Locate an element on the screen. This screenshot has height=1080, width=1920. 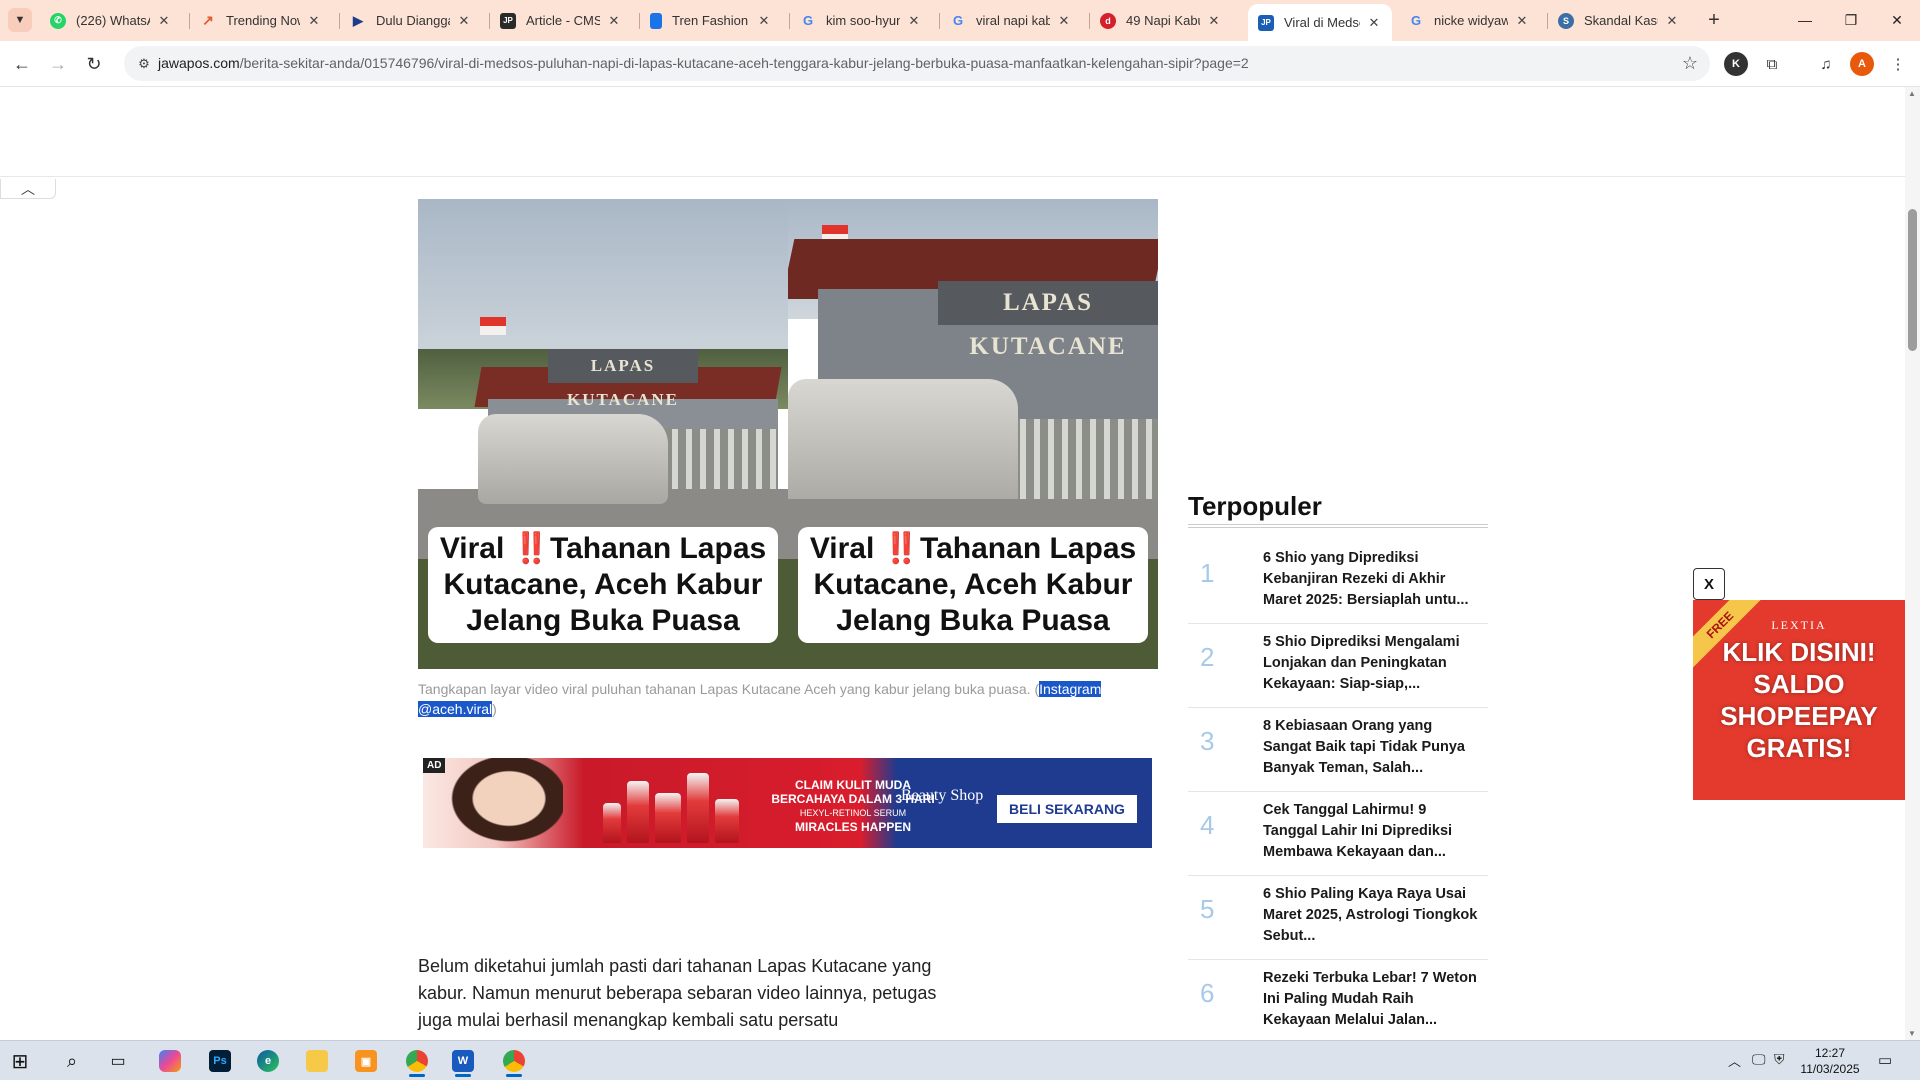
overlay-bang: ‼️ is located at coordinates (531, 548).